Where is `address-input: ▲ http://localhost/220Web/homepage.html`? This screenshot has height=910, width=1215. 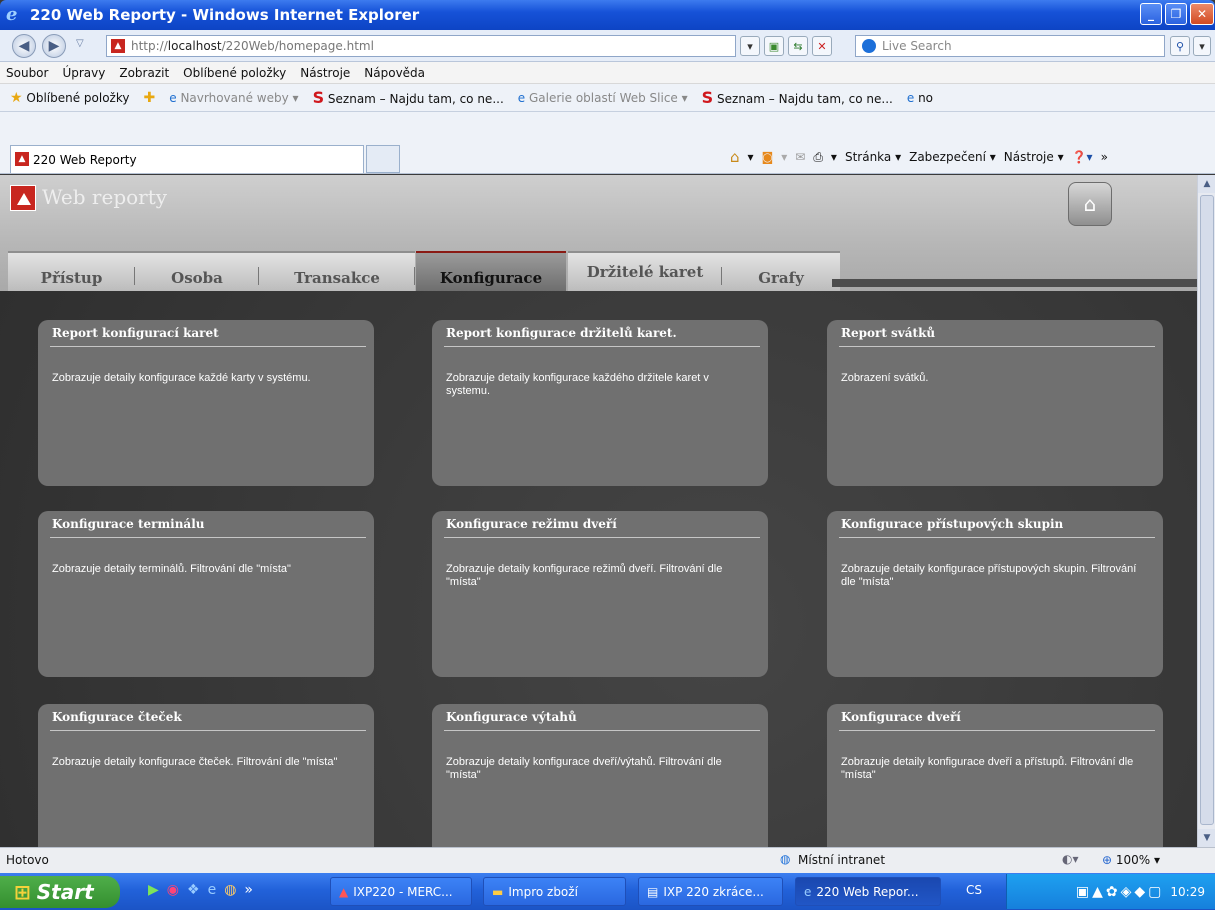
address-input: ▲ http://localhost/220Web/homepage.html is located at coordinates (421, 46).